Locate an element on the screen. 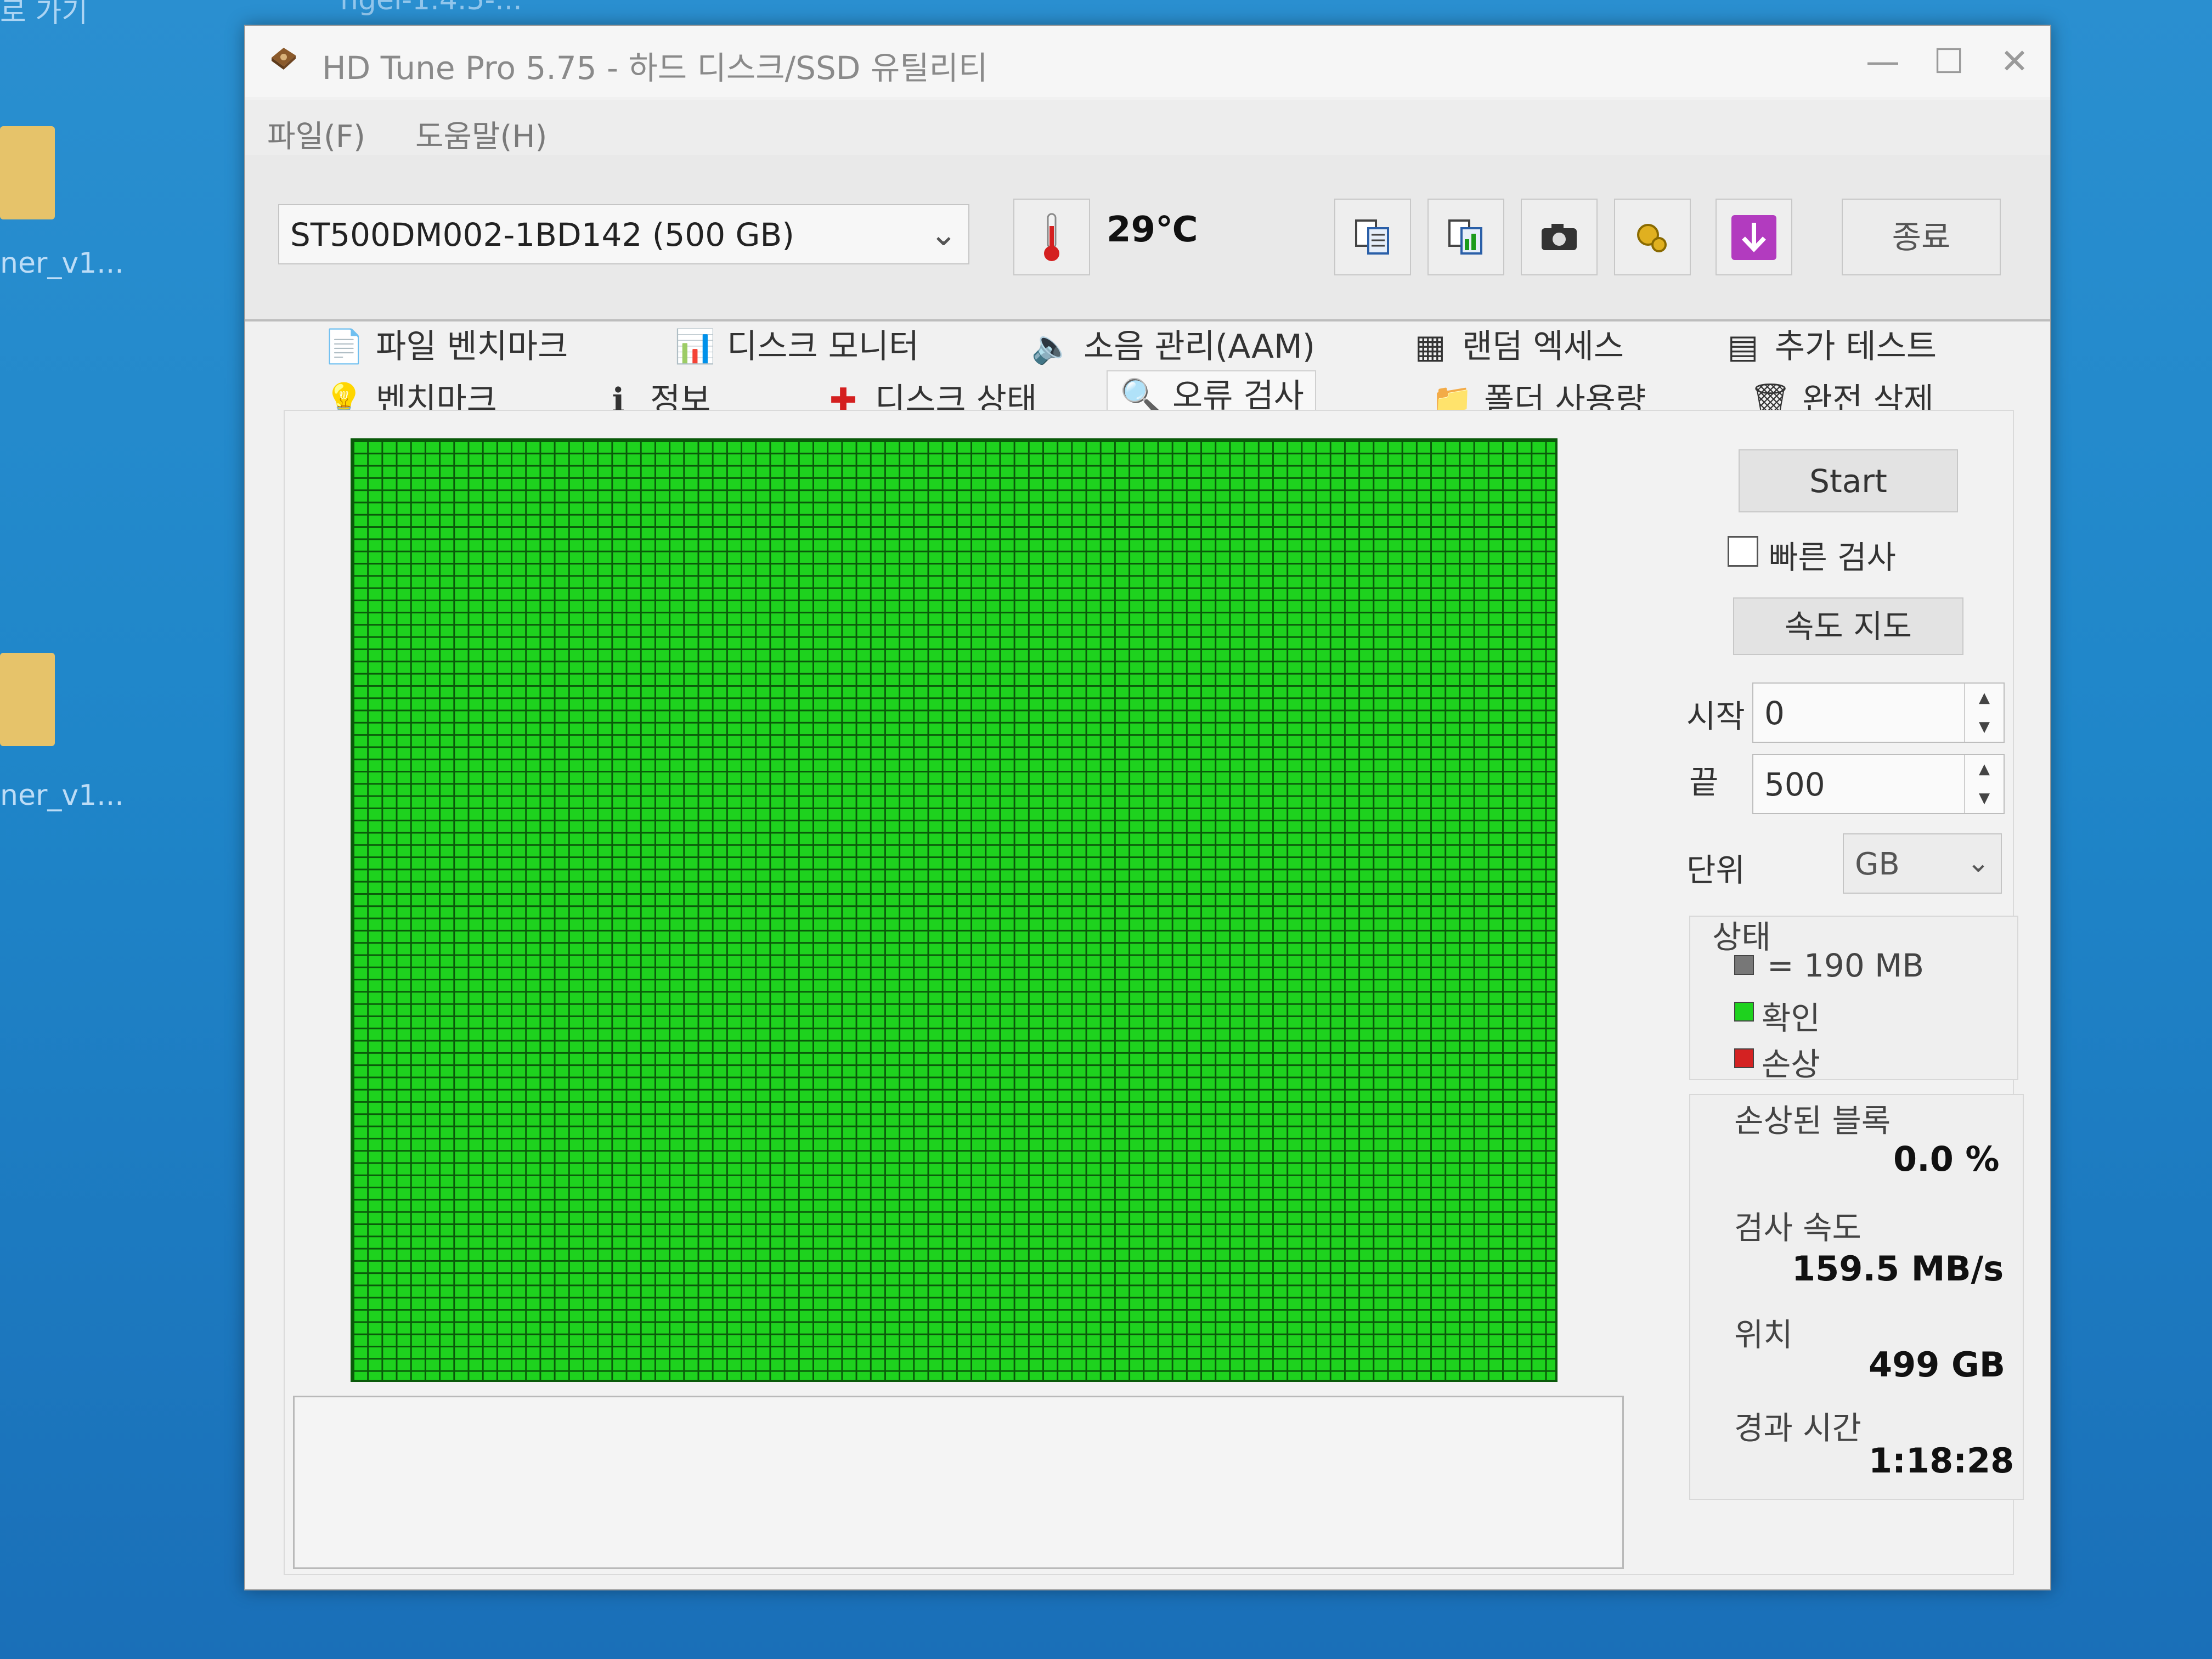  screenshot-button is located at coordinates (1559, 237).